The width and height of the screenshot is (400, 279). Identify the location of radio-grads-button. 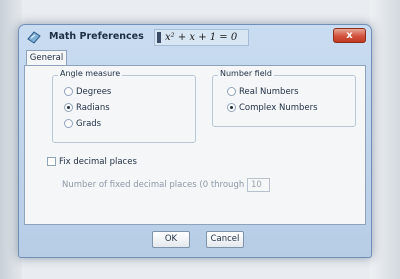
(68, 123).